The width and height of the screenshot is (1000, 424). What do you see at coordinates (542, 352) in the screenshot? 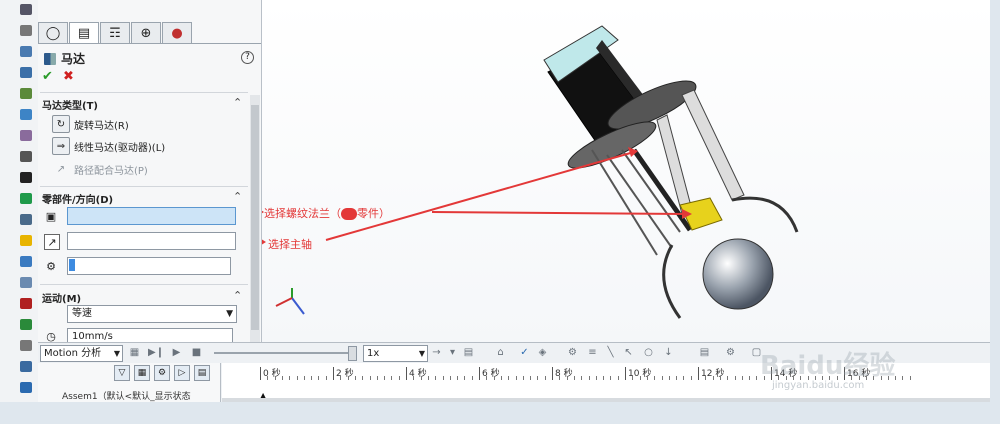
I see `add-key-icon: ◈` at bounding box center [542, 352].